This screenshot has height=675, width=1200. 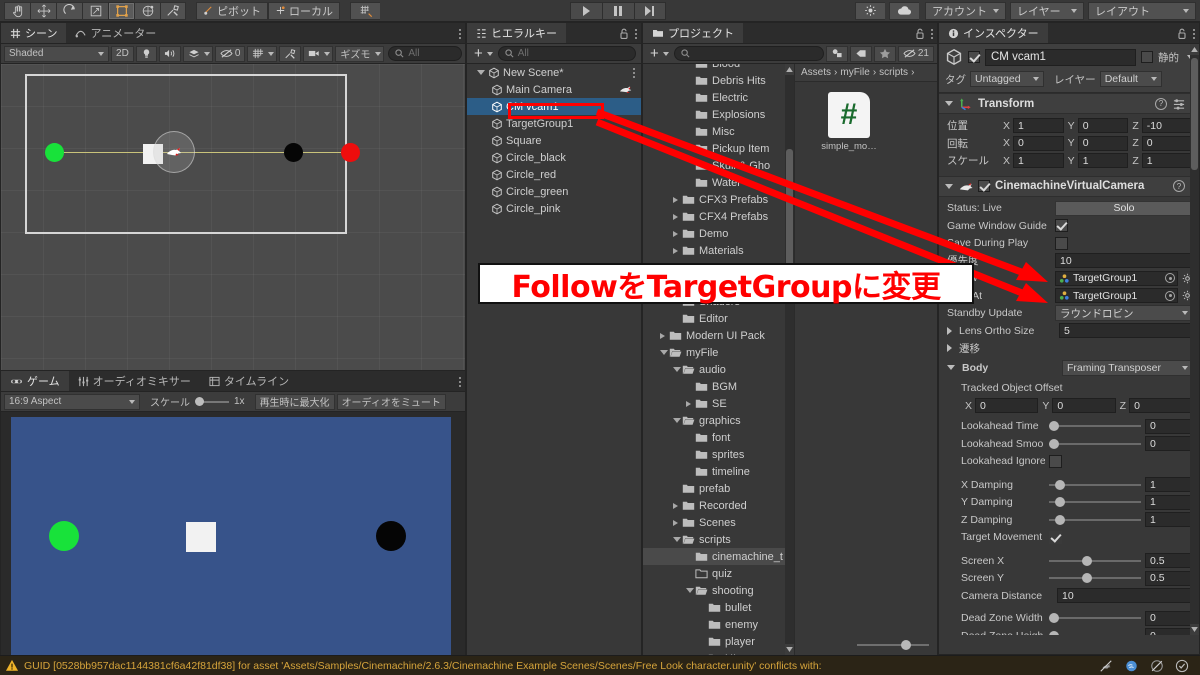 What do you see at coordinates (1061, 243) in the screenshot?
I see `save-during-play-checkbox` at bounding box center [1061, 243].